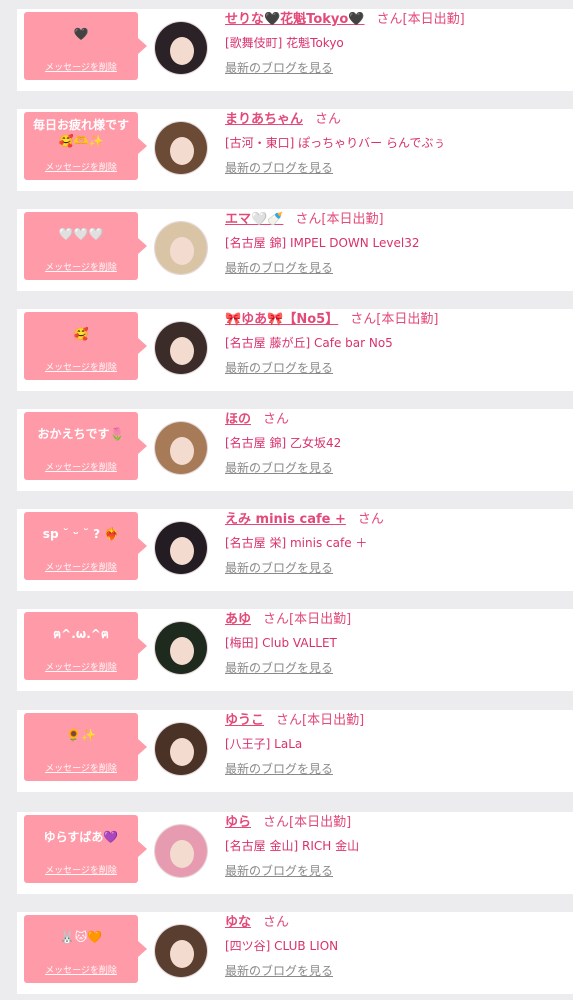  Describe the element at coordinates (238, 419) in the screenshot. I see `sender-name-link: ほの` at that location.